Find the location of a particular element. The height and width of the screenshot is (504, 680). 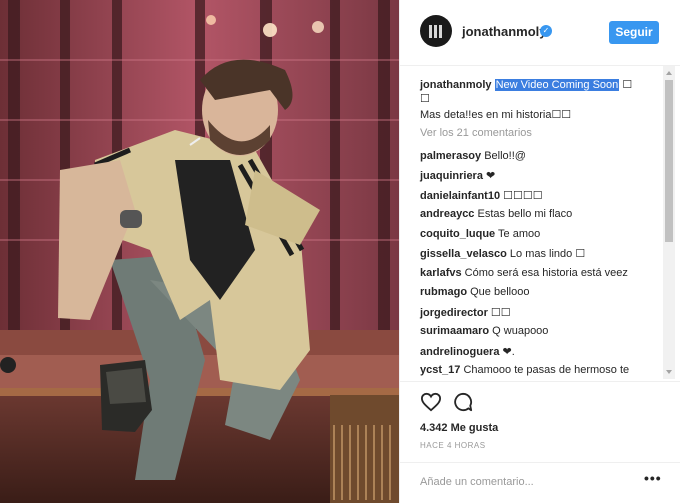

comment: andrelinoguera ❤. is located at coordinates (467, 351).